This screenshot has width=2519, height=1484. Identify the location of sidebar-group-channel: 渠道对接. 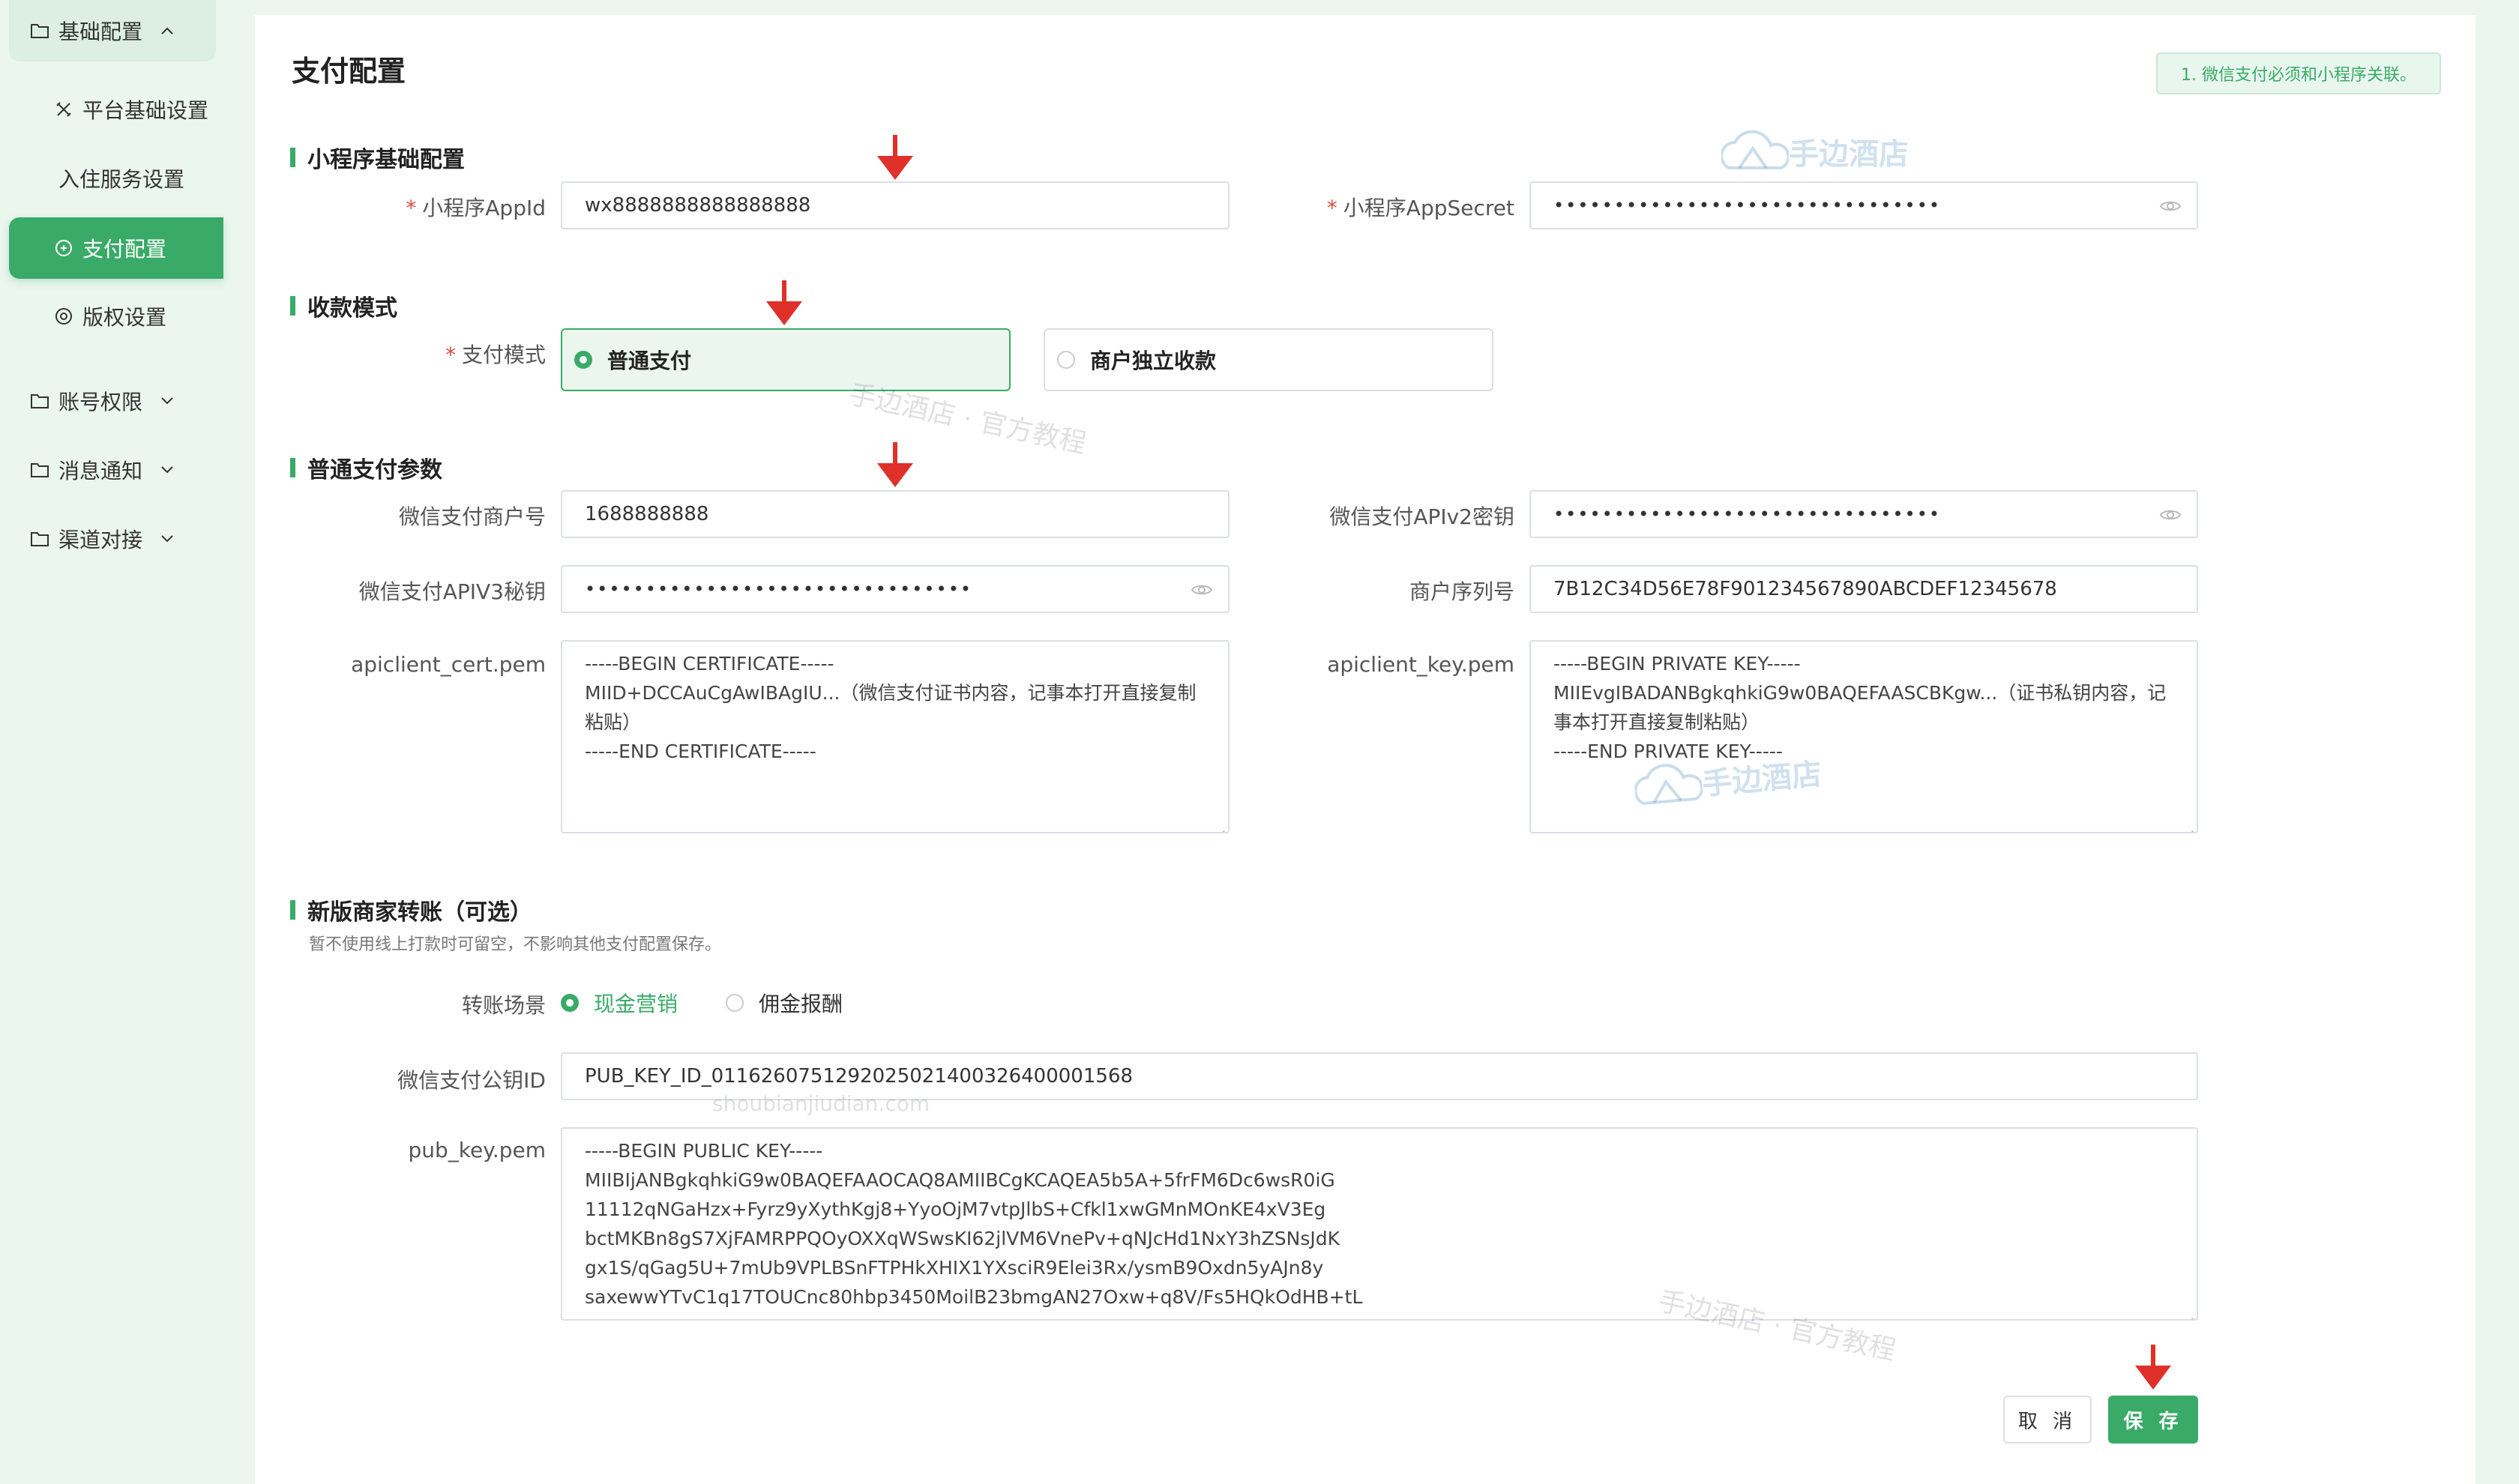
(101, 539).